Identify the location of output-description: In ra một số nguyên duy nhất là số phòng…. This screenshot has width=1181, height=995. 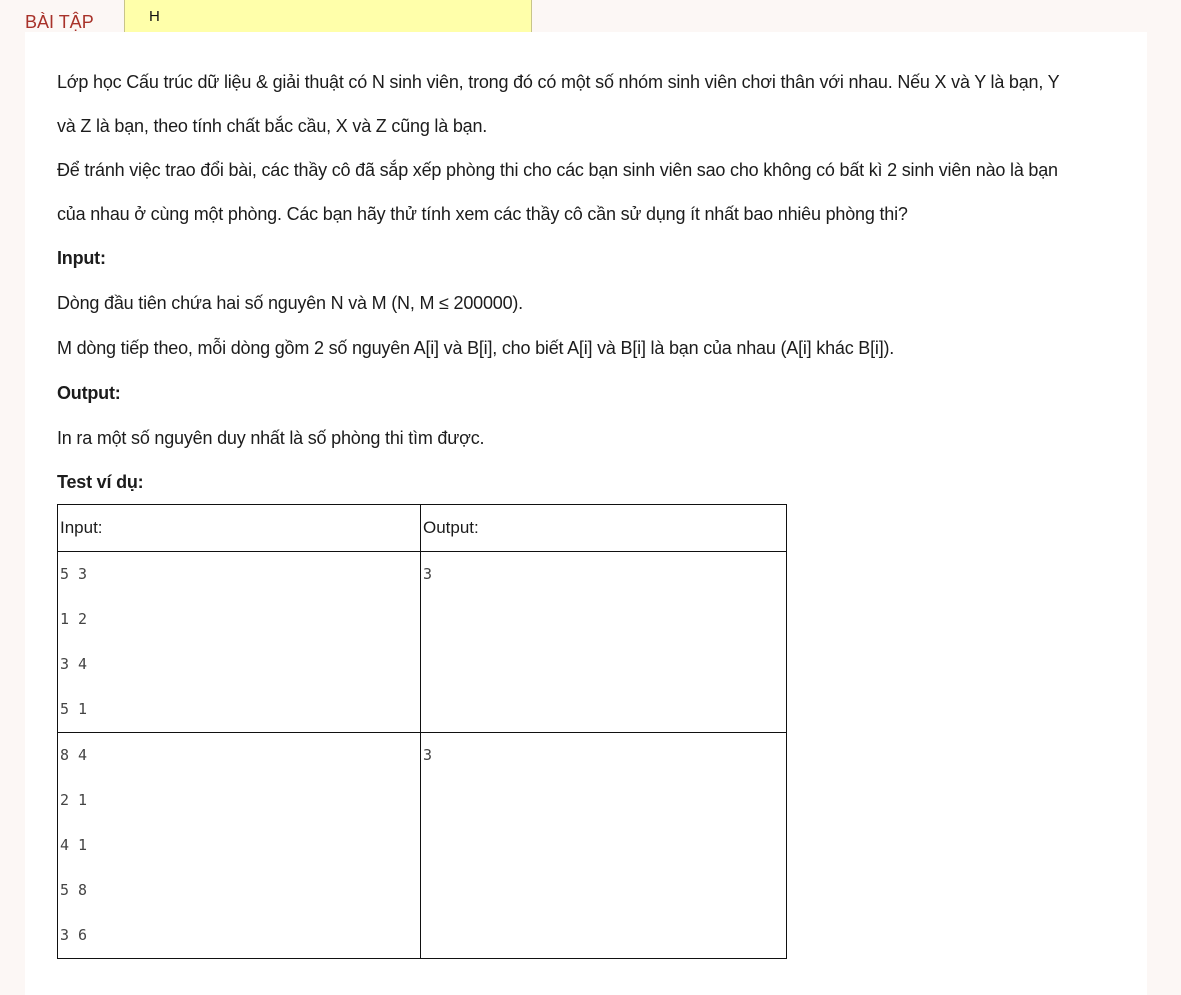
(271, 438).